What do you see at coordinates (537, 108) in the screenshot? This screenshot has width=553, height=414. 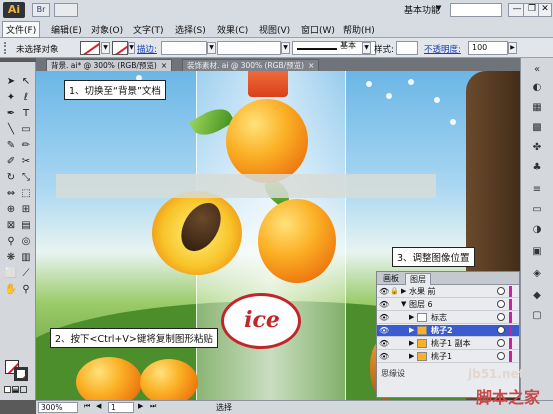 I see `color-guide-icon: ▦` at bounding box center [537, 108].